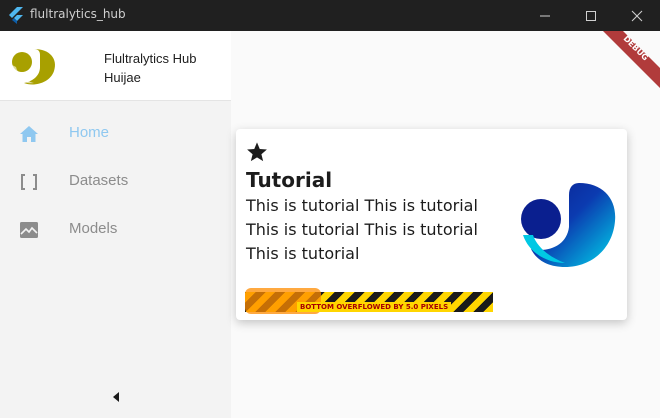  What do you see at coordinates (116, 397) in the screenshot?
I see `chevron-left-icon` at bounding box center [116, 397].